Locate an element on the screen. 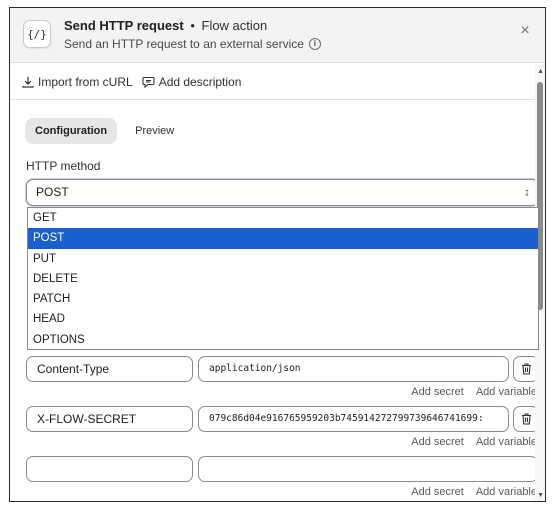 The height and width of the screenshot is (510, 556). close-button: × is located at coordinates (525, 31).